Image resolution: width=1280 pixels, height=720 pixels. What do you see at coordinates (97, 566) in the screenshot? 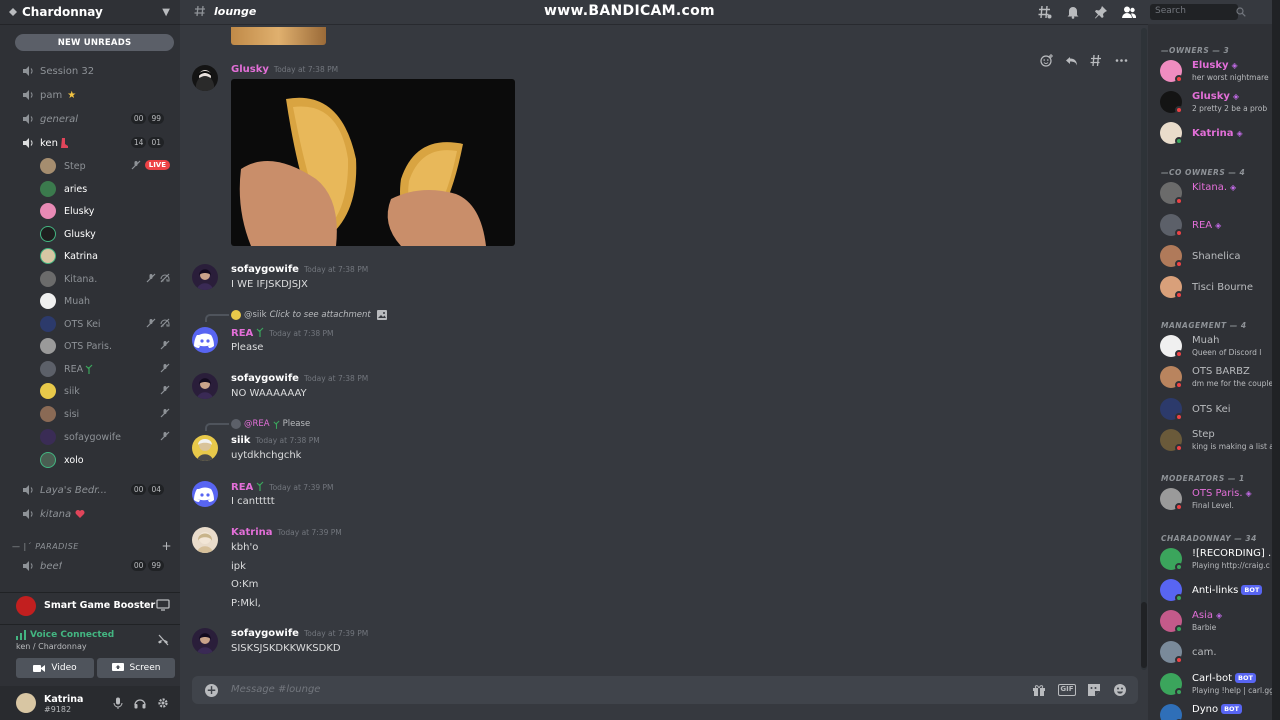
I see `voice-channel-beef: beef 00 99` at bounding box center [97, 566].